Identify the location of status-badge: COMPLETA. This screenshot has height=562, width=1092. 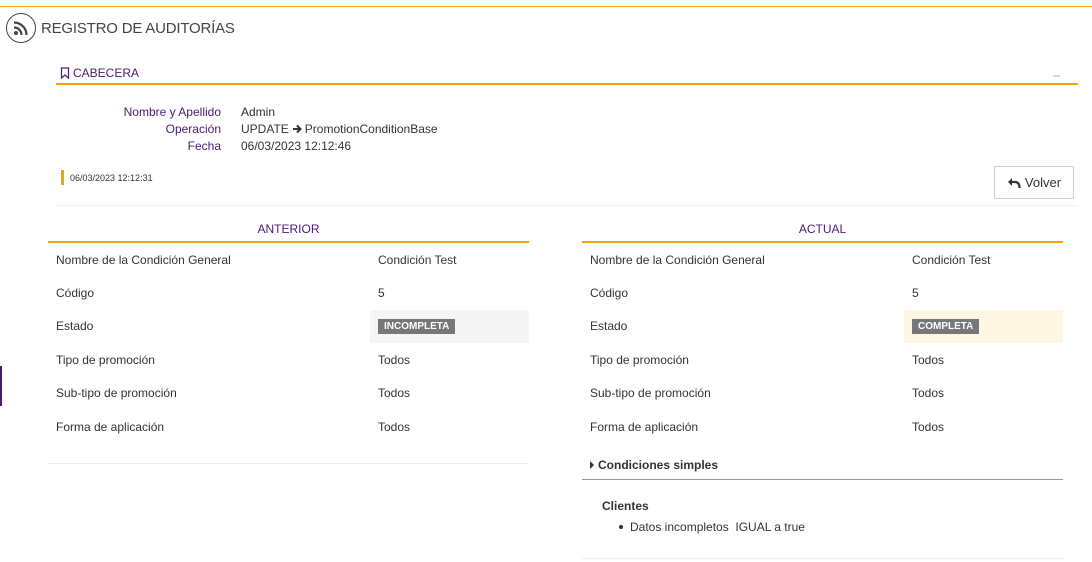
(946, 326).